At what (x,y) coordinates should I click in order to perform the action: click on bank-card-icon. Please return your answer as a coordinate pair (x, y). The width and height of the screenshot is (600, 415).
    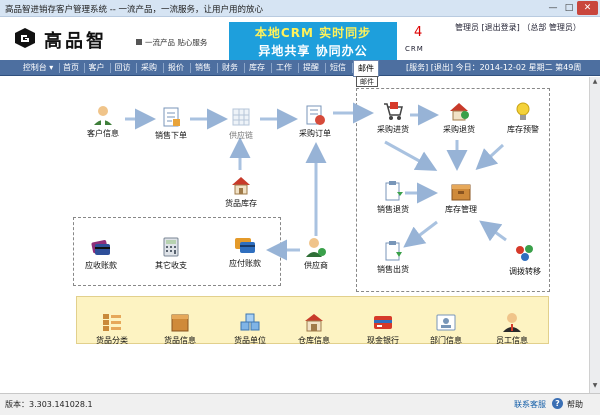
    Looking at the image, I should click on (383, 322).